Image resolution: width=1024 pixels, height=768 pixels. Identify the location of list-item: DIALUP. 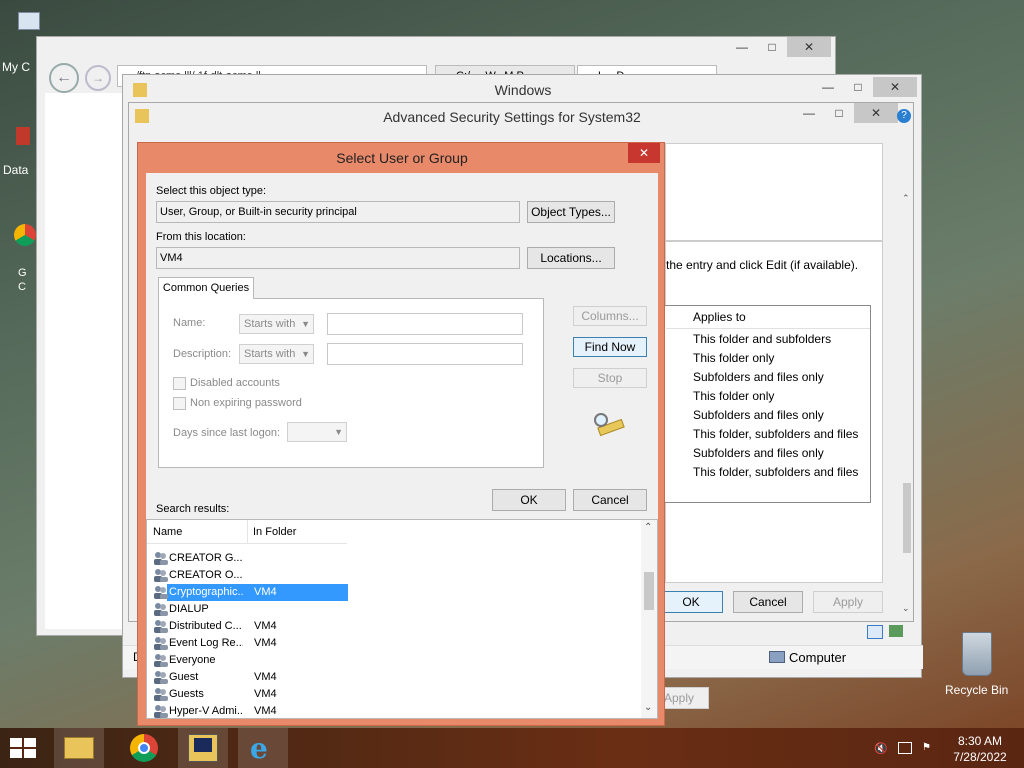
(397, 609).